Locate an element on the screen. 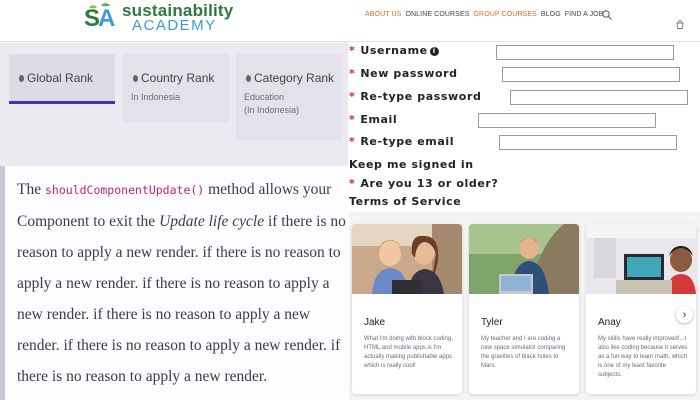 This screenshot has width=700, height=400. chevron-right-icon: › is located at coordinates (684, 314).